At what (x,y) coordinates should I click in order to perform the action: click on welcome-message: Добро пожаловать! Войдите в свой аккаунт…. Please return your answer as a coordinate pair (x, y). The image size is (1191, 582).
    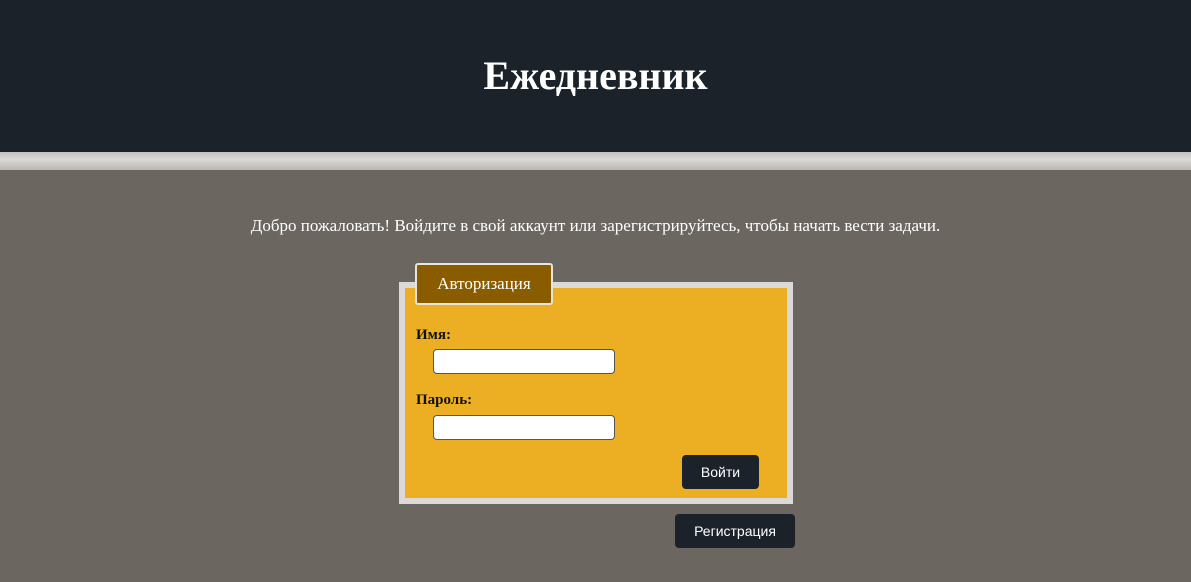
    Looking at the image, I should click on (595, 225).